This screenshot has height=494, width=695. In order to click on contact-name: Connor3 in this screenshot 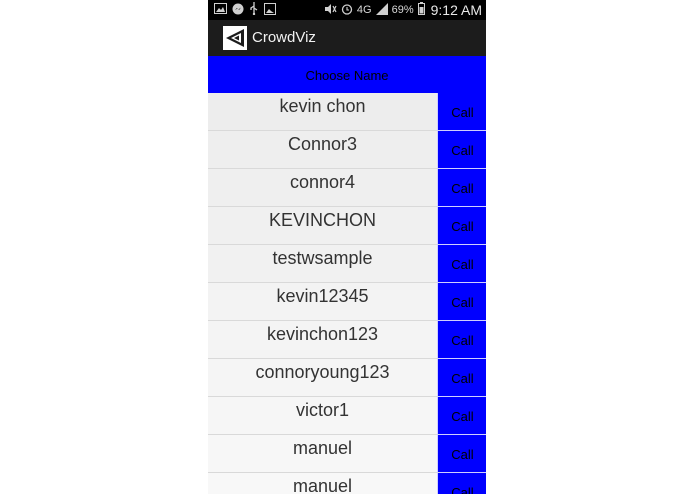, I will do `click(322, 144)`.